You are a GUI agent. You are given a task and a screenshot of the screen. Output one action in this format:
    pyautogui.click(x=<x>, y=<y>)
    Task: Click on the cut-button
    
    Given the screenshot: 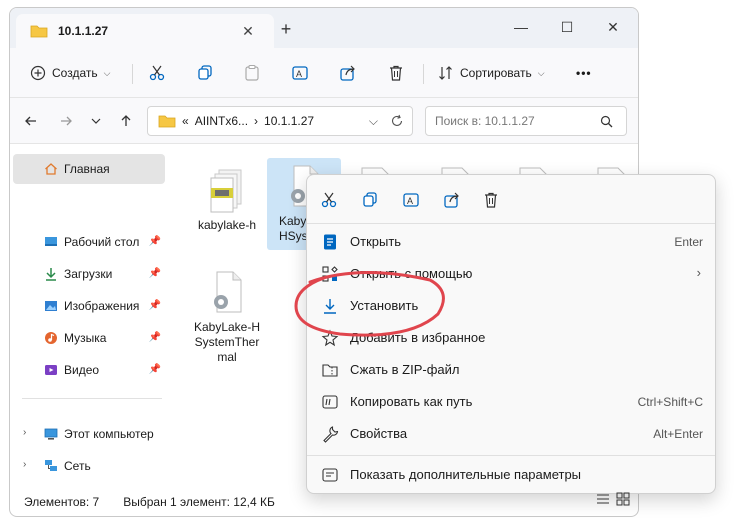 What is the action you would take?
    pyautogui.click(x=157, y=73)
    